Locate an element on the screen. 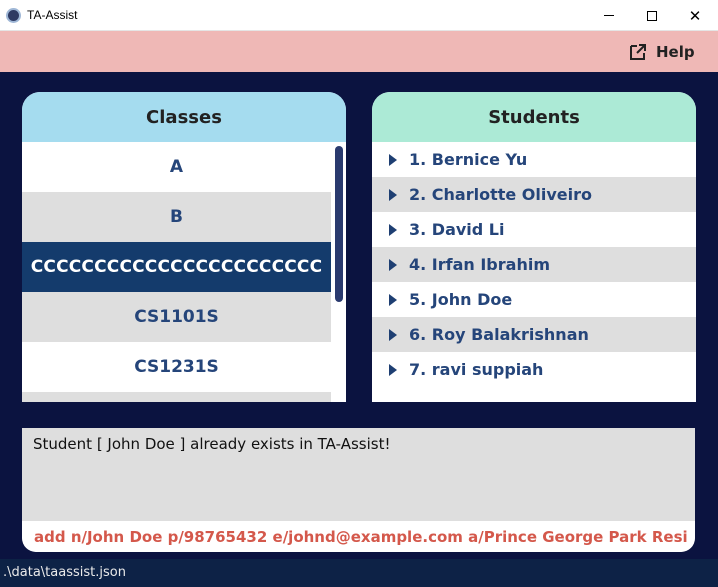 The image size is (718, 587). students-header: Students is located at coordinates (534, 117).